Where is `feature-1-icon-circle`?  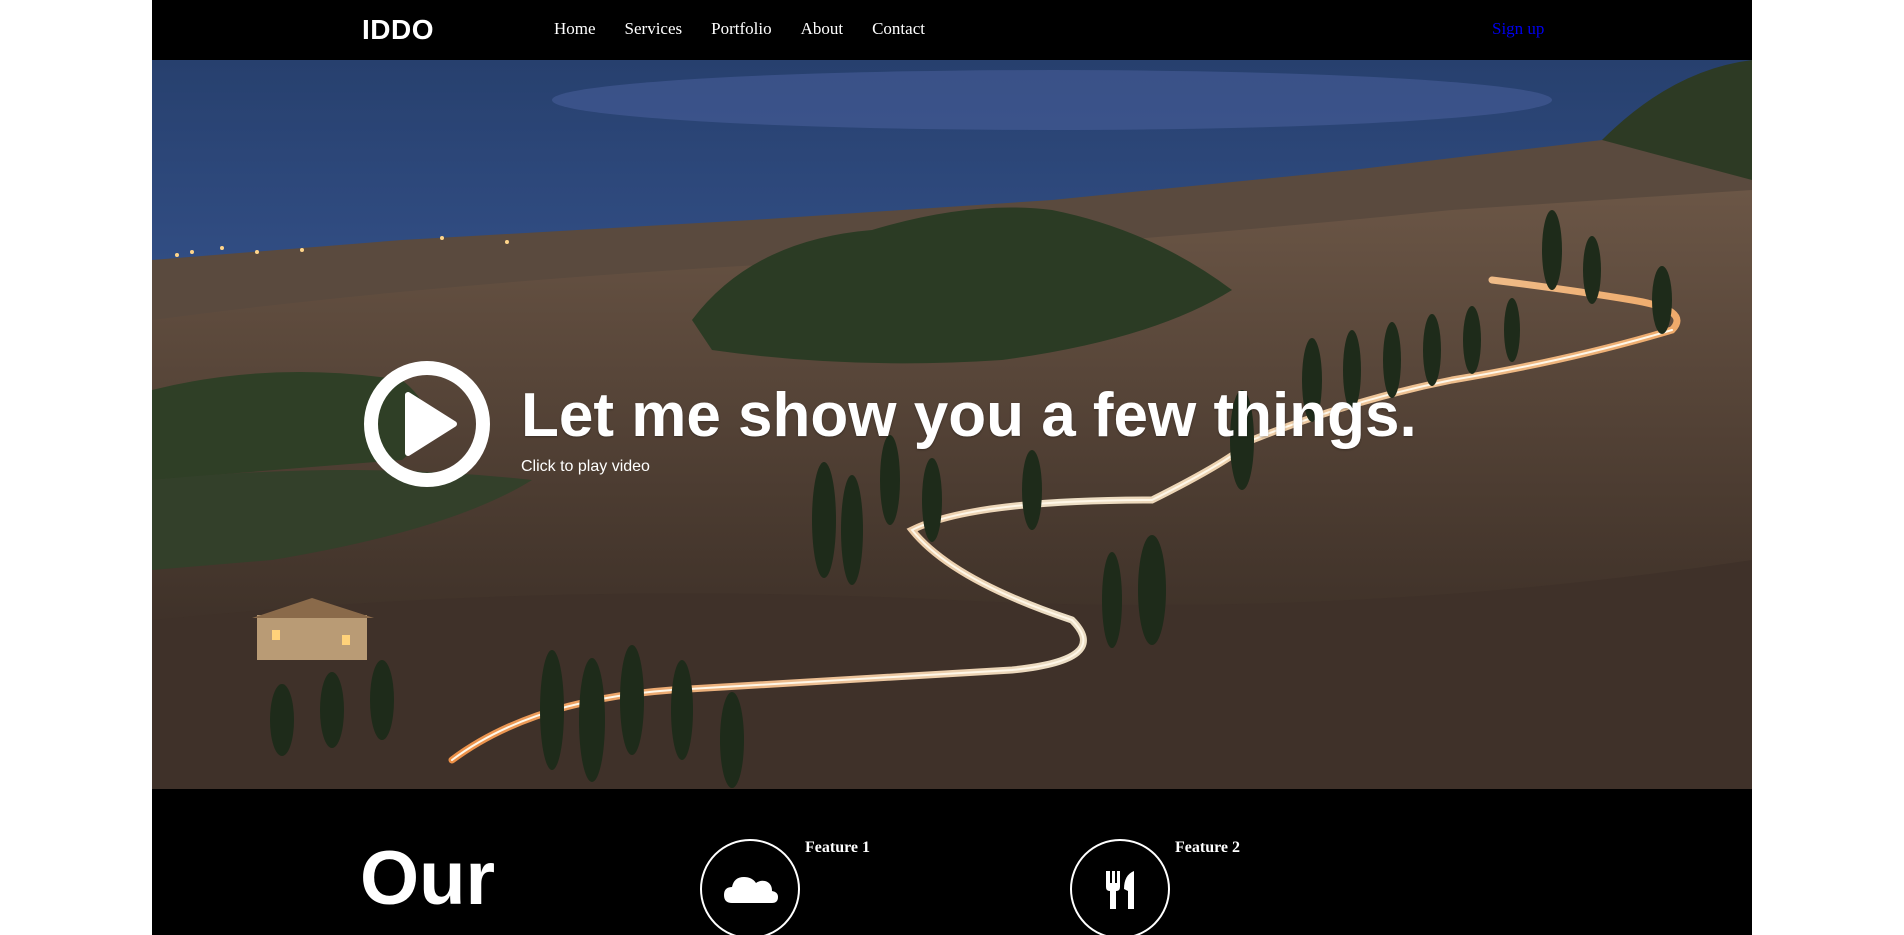 feature-1-icon-circle is located at coordinates (750, 887).